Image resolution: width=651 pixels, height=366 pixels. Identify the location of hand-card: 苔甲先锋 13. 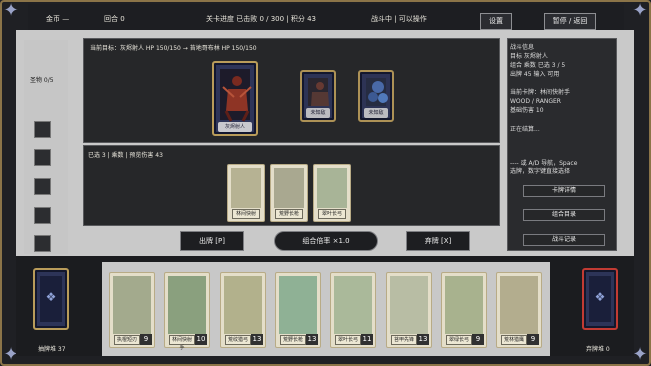
(409, 310).